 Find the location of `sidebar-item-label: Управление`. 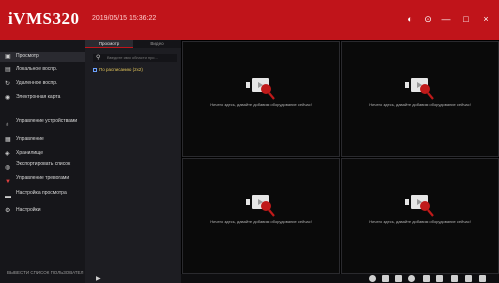

sidebar-item-label: Управление is located at coordinates (30, 139).